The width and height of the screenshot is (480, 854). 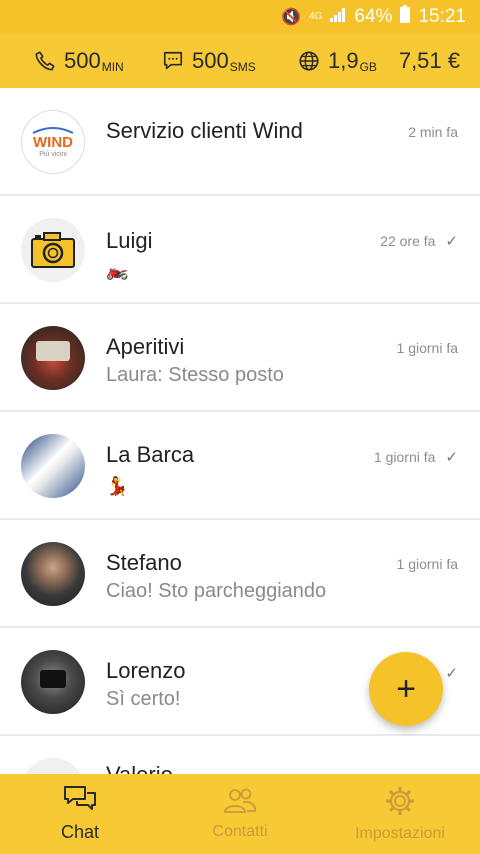 What do you see at coordinates (144, 562) in the screenshot?
I see `chat-name: Stefano` at bounding box center [144, 562].